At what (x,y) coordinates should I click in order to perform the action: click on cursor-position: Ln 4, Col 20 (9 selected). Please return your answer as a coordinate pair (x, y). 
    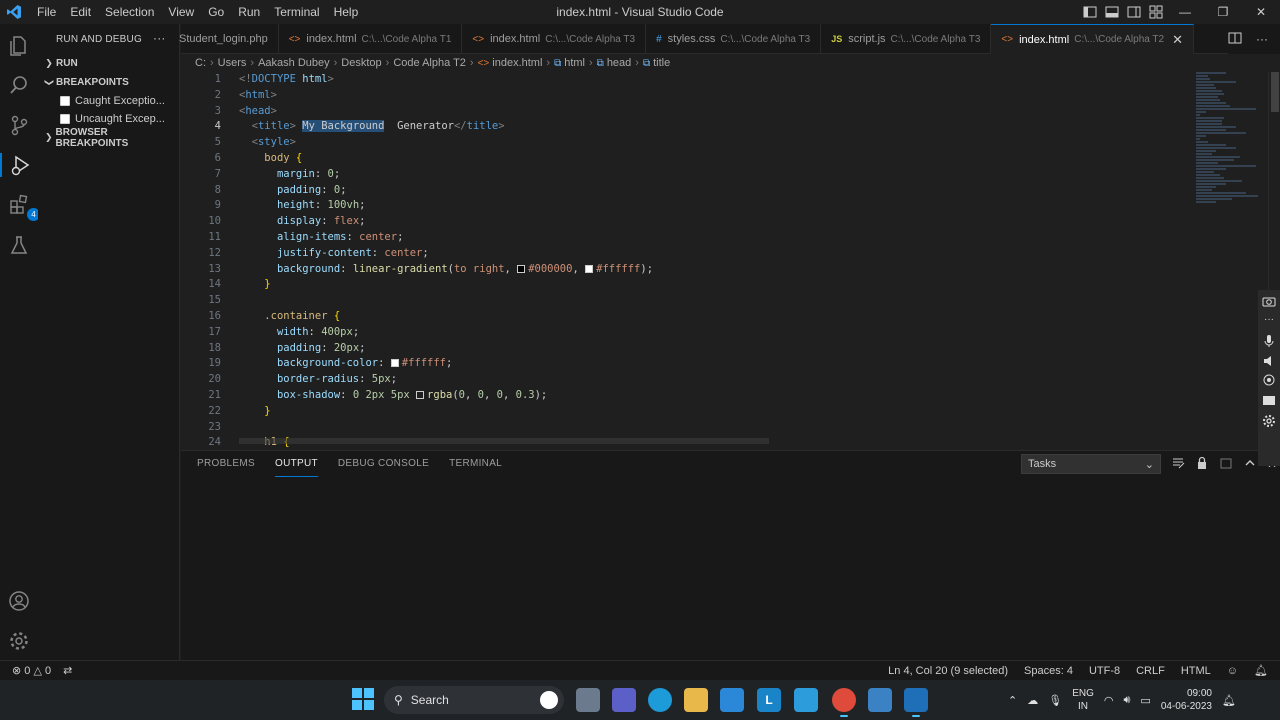
    Looking at the image, I should click on (948, 671).